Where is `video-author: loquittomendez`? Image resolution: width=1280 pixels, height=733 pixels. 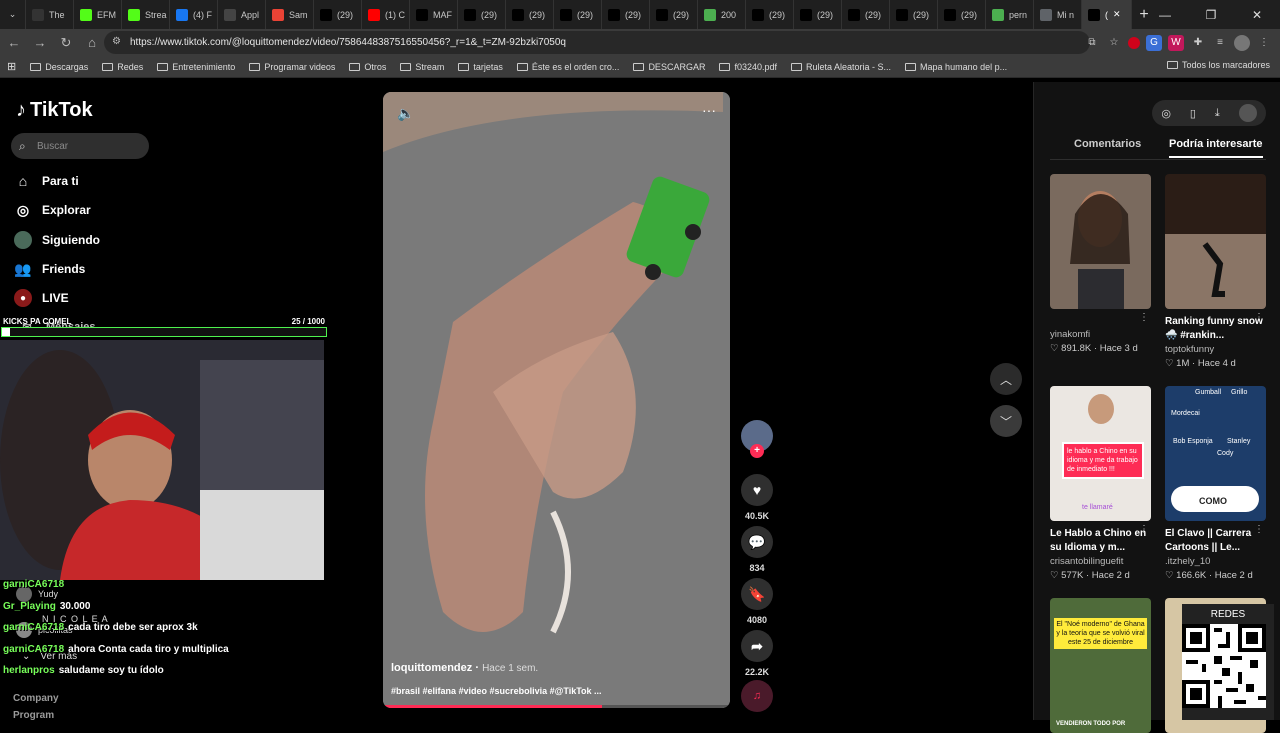
video-author: loquittomendez is located at coordinates (431, 668).